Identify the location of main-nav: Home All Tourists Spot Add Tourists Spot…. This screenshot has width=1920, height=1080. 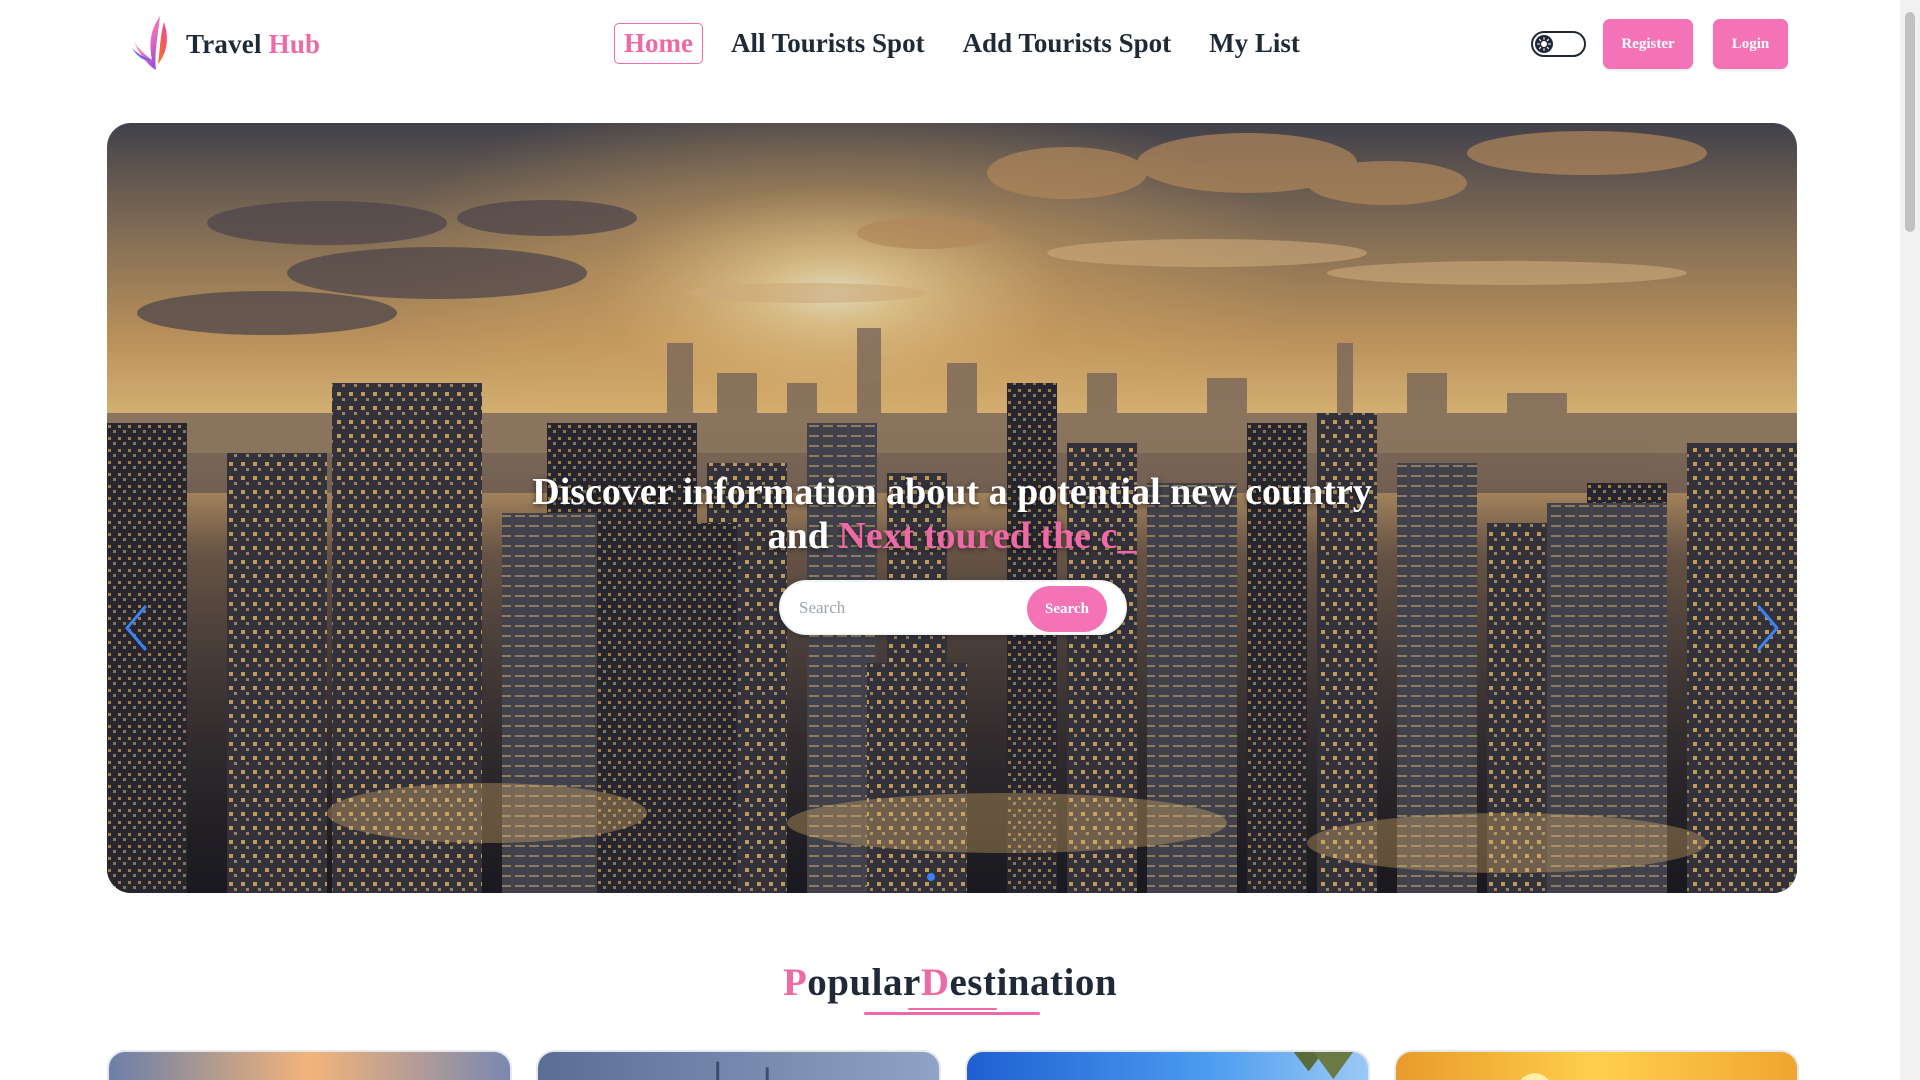
(971, 43).